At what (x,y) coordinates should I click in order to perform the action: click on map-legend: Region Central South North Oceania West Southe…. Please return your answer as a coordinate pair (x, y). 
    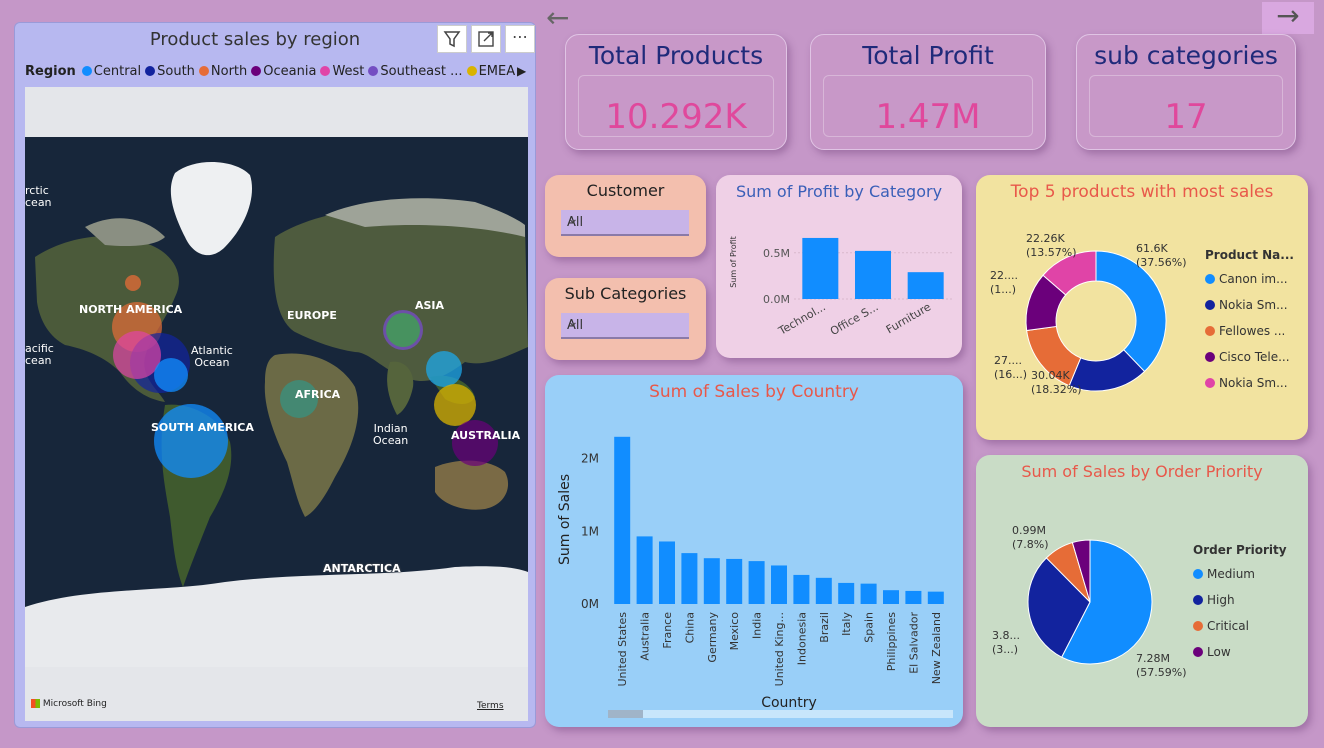
    Looking at the image, I should click on (270, 73).